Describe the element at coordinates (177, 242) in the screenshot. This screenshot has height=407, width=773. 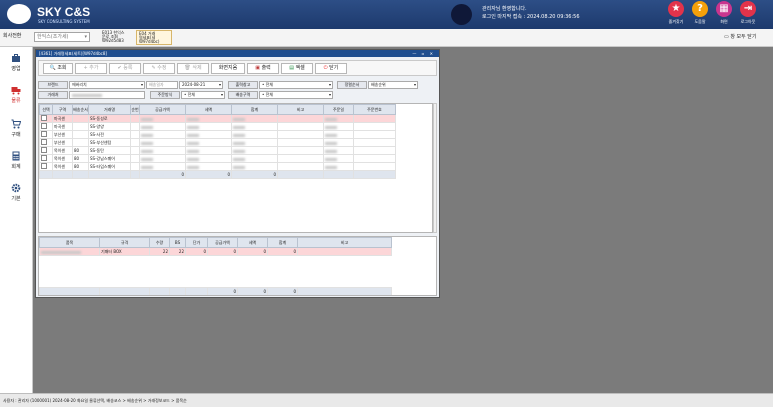
I see `col-header: BS` at that location.